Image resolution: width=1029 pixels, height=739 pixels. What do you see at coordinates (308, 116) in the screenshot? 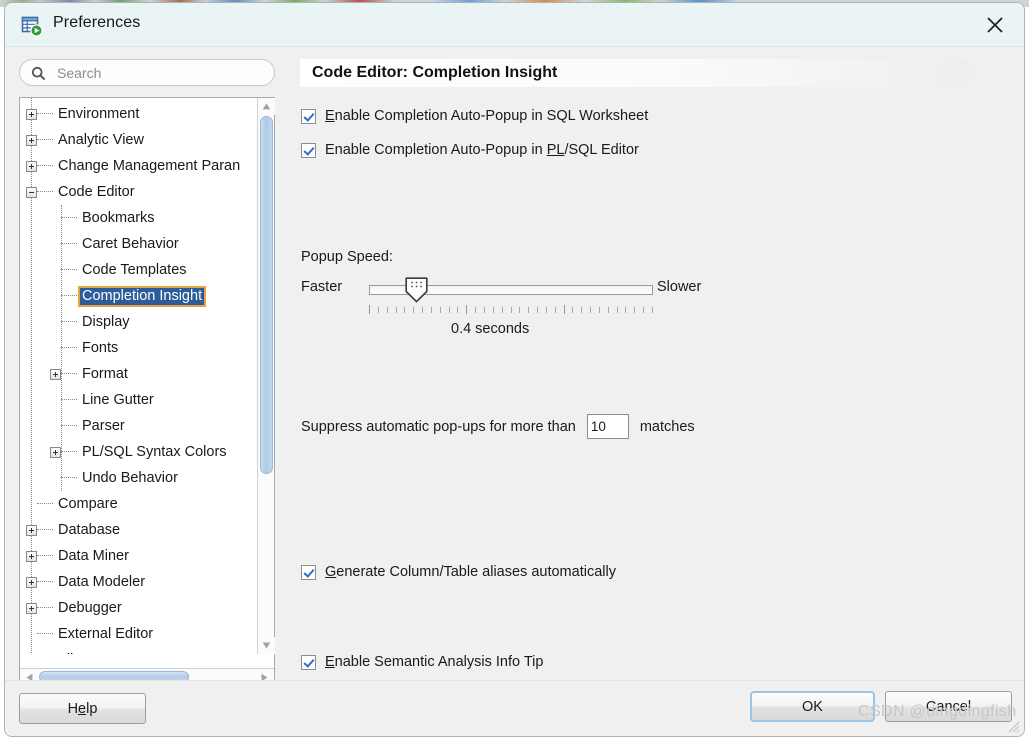
I see `checkbox-sql-worksheet-box` at bounding box center [308, 116].